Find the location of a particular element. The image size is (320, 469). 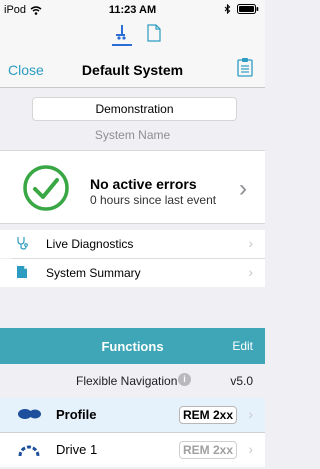

page-title: Default System is located at coordinates (132, 70).